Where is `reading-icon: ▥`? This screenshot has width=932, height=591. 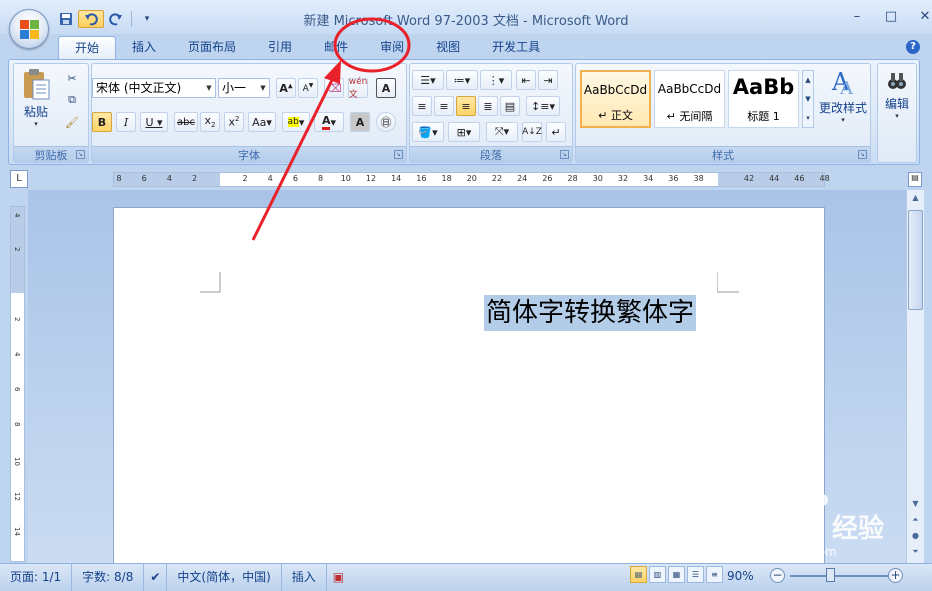
reading-icon: ▥ is located at coordinates (657, 574).